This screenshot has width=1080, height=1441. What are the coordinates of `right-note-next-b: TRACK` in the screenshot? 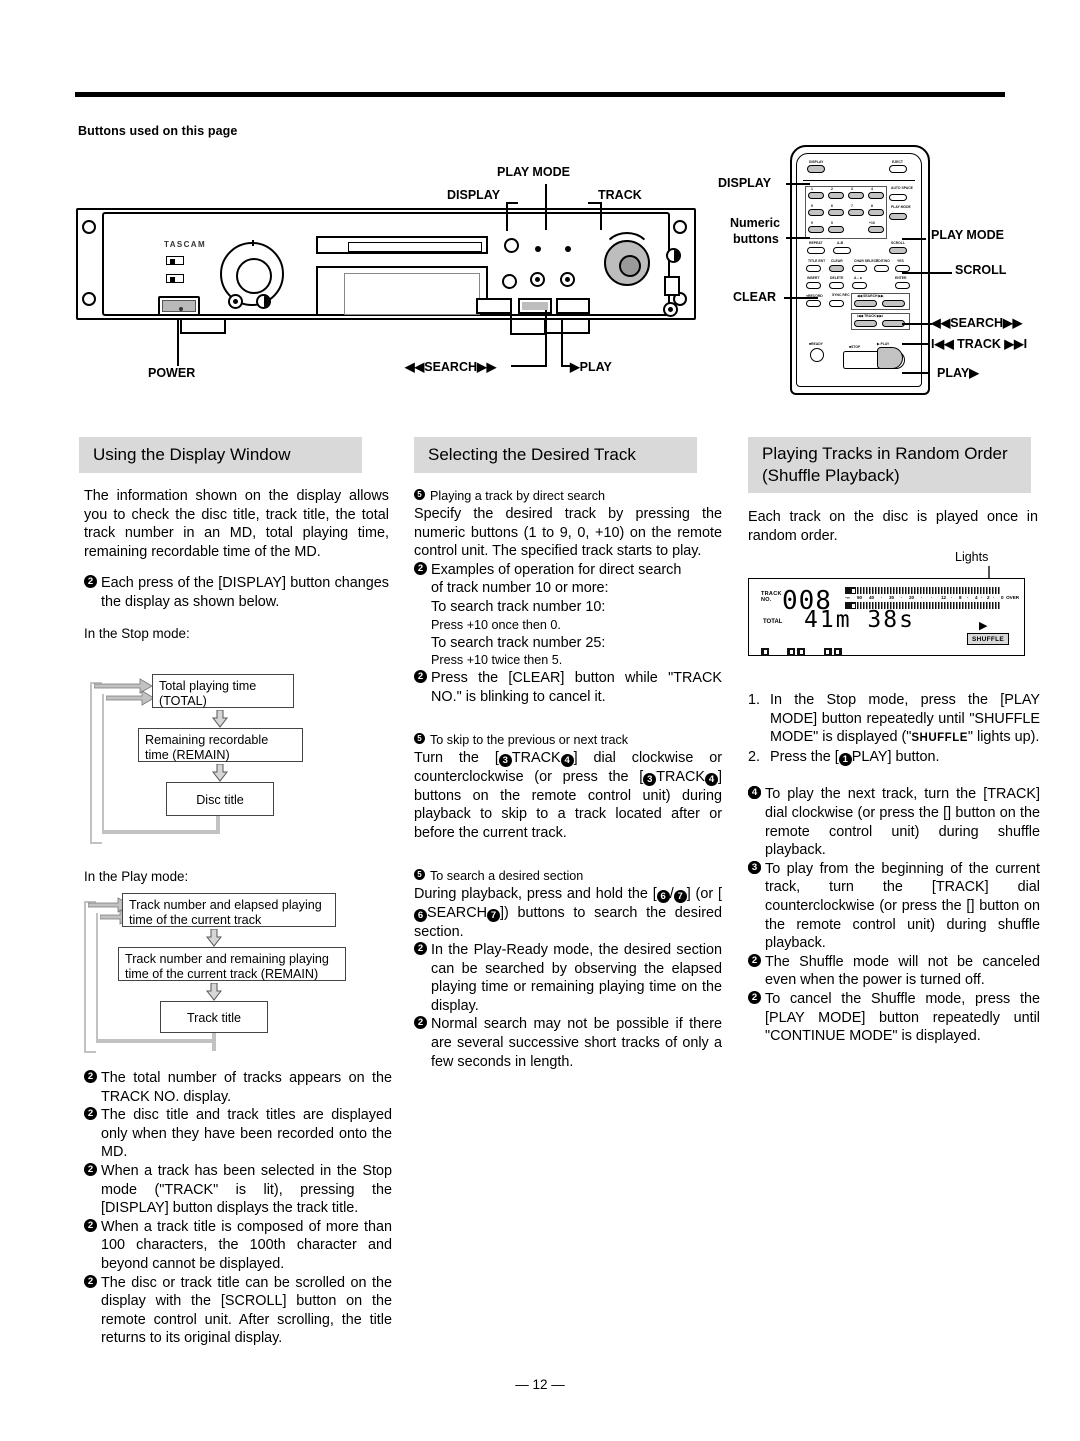 It's located at (1011, 794).